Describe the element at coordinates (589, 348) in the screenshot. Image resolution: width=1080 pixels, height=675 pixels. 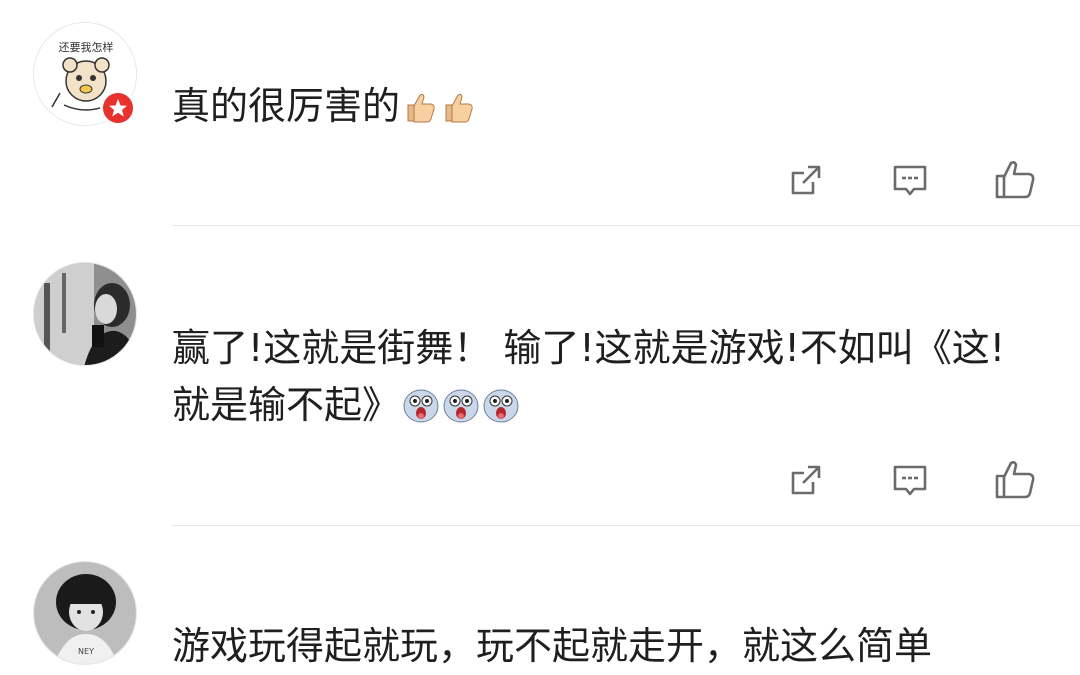
I see `comment-line-1: 赢了!这就是街舞！ 输了!这就是游戏!不如叫《这!` at that location.